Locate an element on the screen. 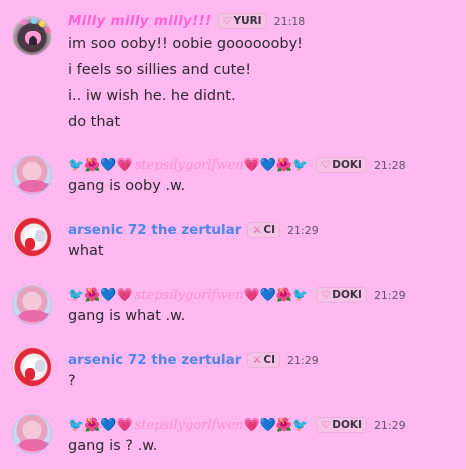  role-tag: ♡ YURI is located at coordinates (242, 21).